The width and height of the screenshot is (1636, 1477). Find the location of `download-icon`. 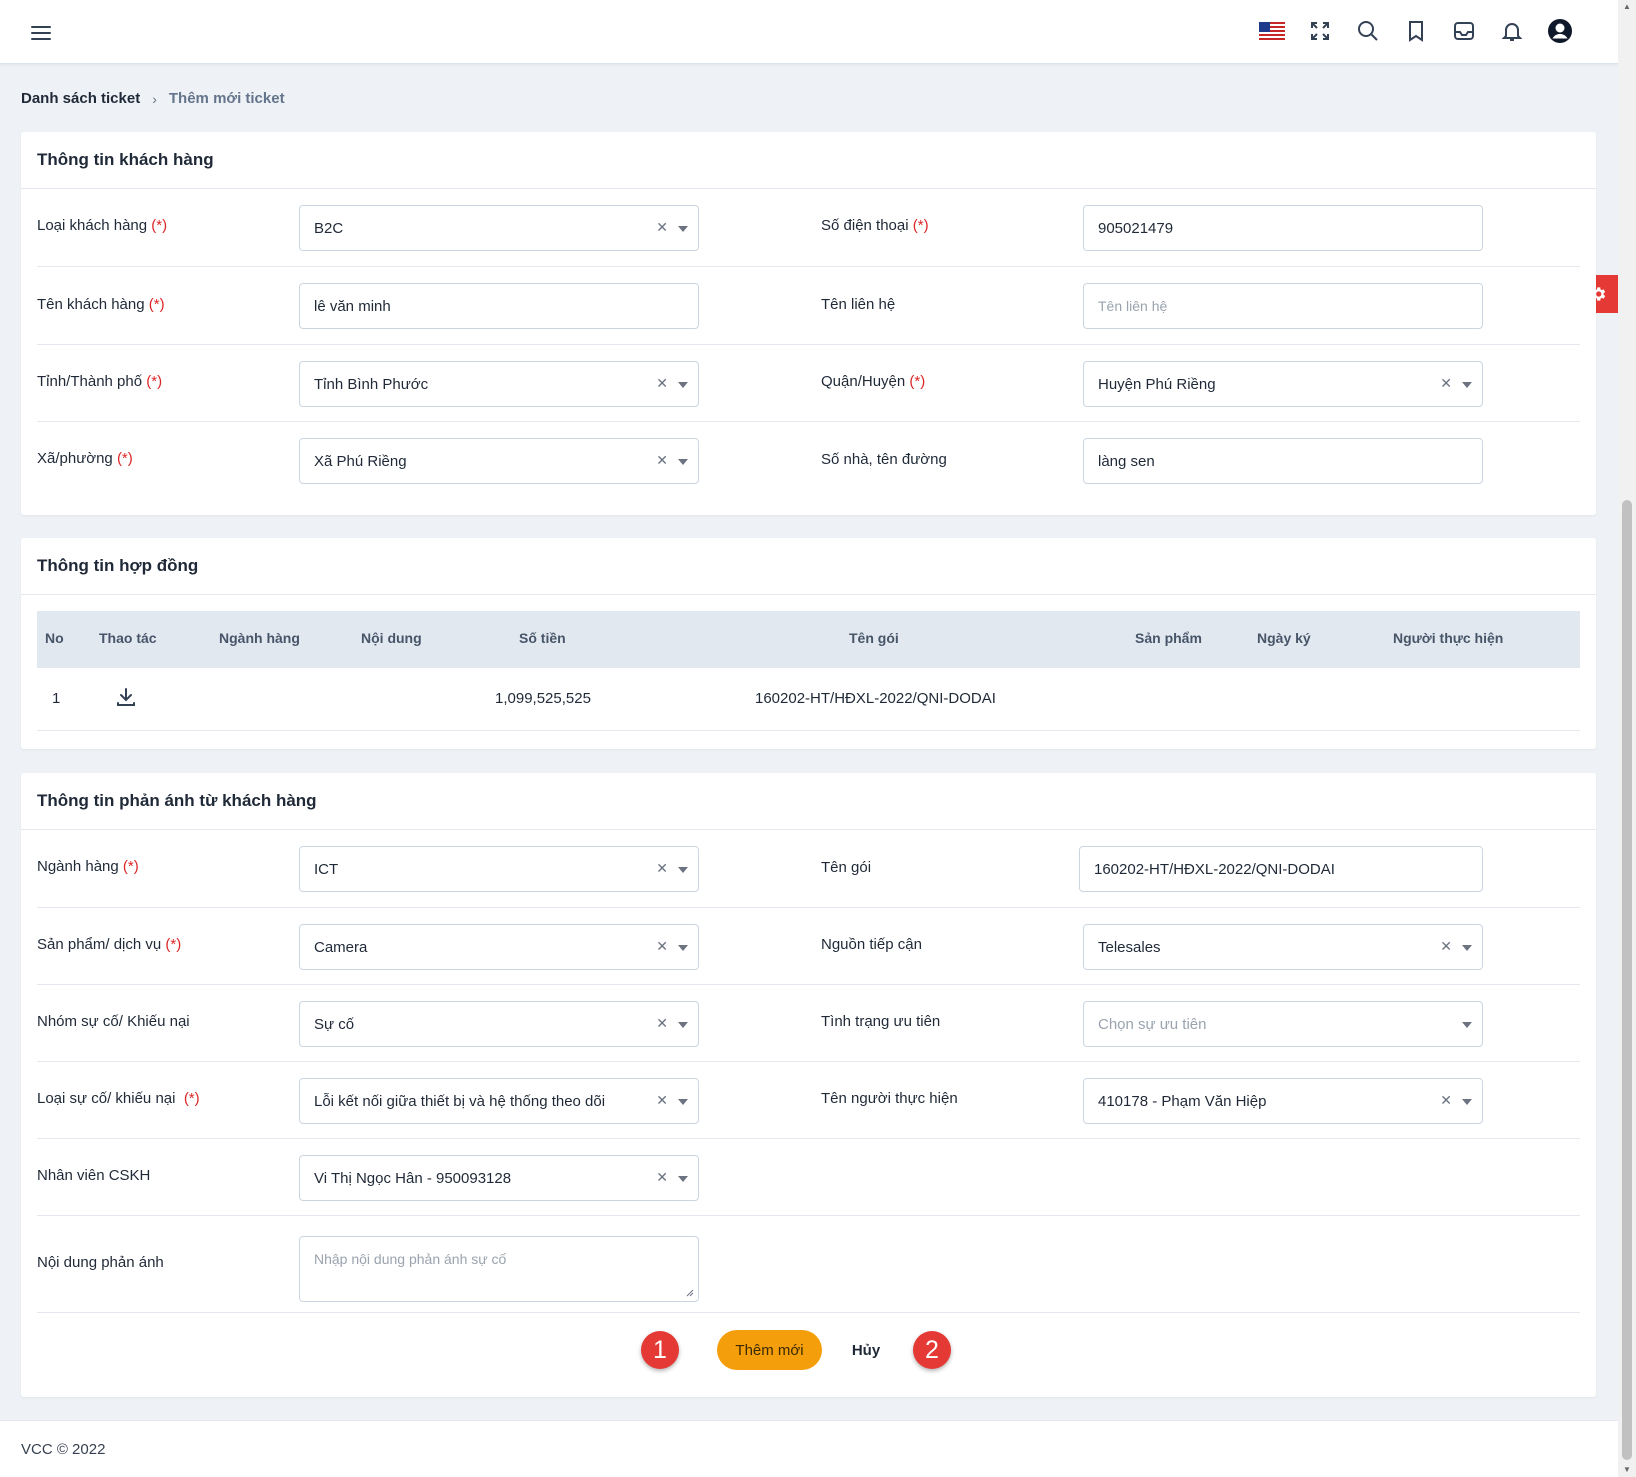

download-icon is located at coordinates (126, 699).